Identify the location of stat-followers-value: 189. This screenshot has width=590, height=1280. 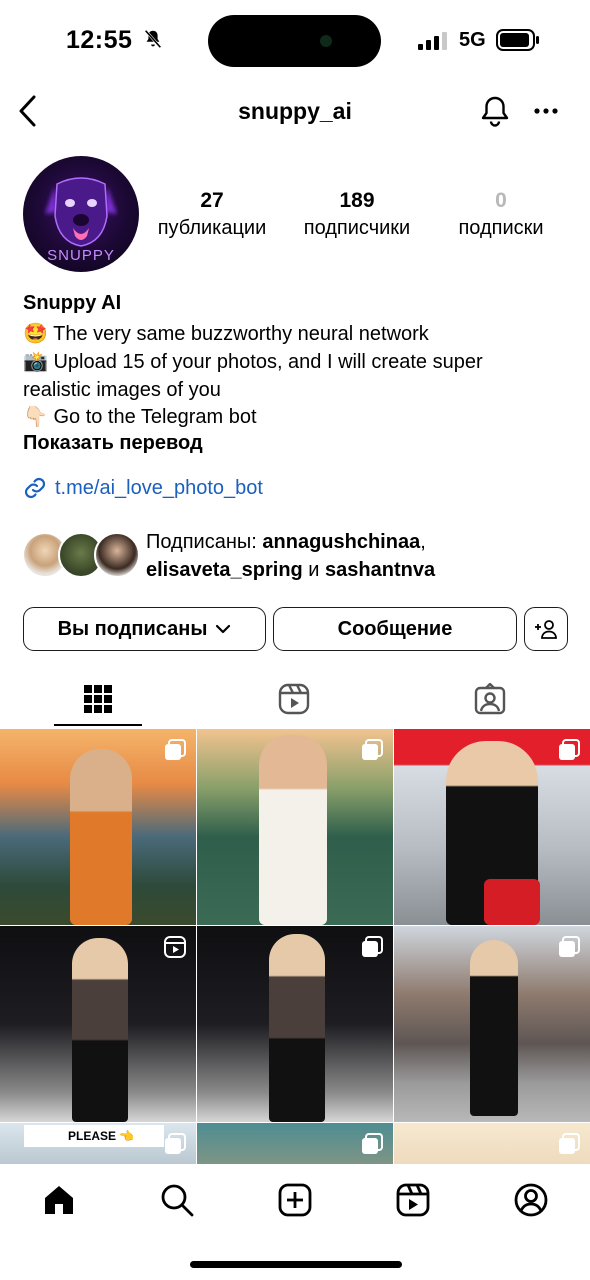
(357, 200).